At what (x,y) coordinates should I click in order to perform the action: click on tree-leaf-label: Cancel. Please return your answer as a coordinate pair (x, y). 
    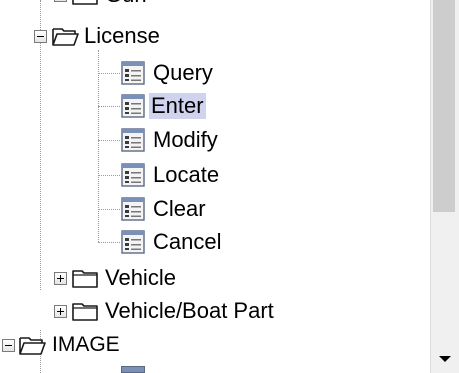
    Looking at the image, I should click on (187, 241).